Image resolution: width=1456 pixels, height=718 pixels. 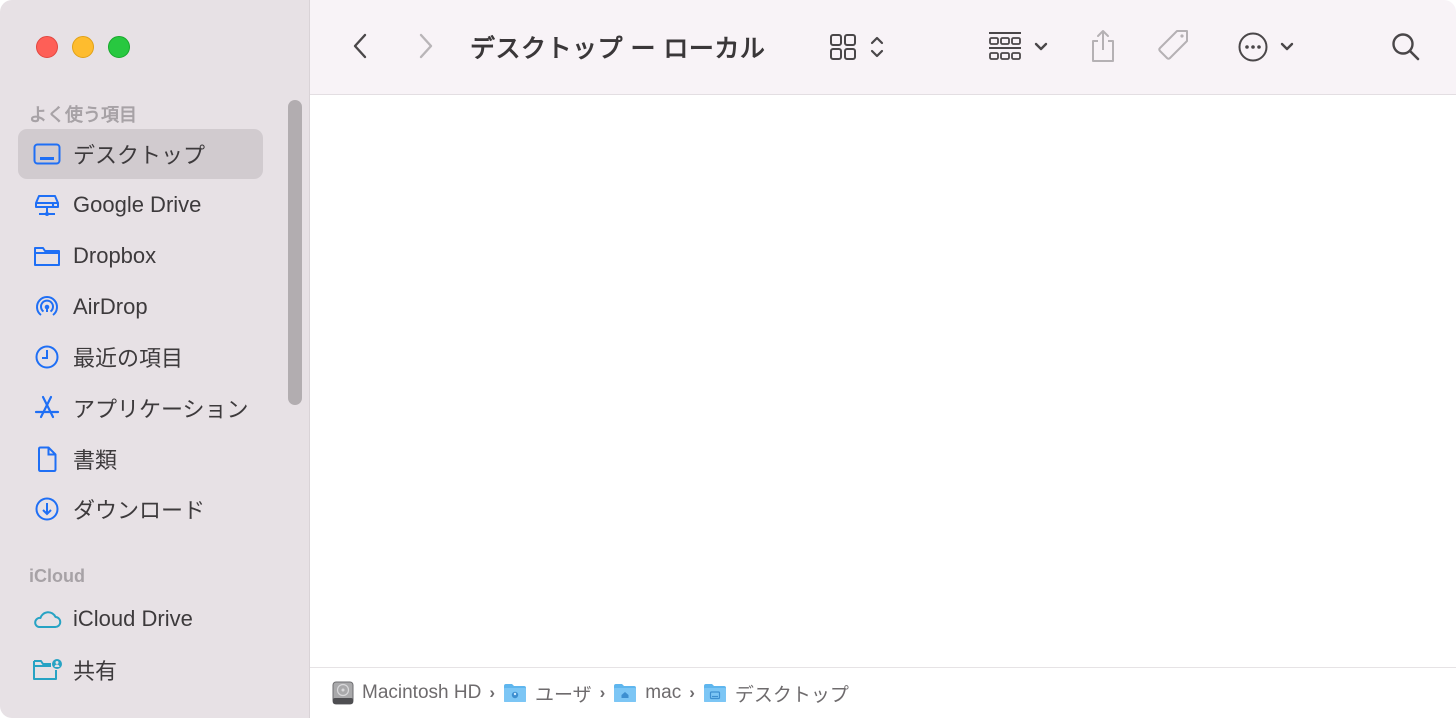 What do you see at coordinates (877, 47) in the screenshot?
I see `chevron-up-down-icon` at bounding box center [877, 47].